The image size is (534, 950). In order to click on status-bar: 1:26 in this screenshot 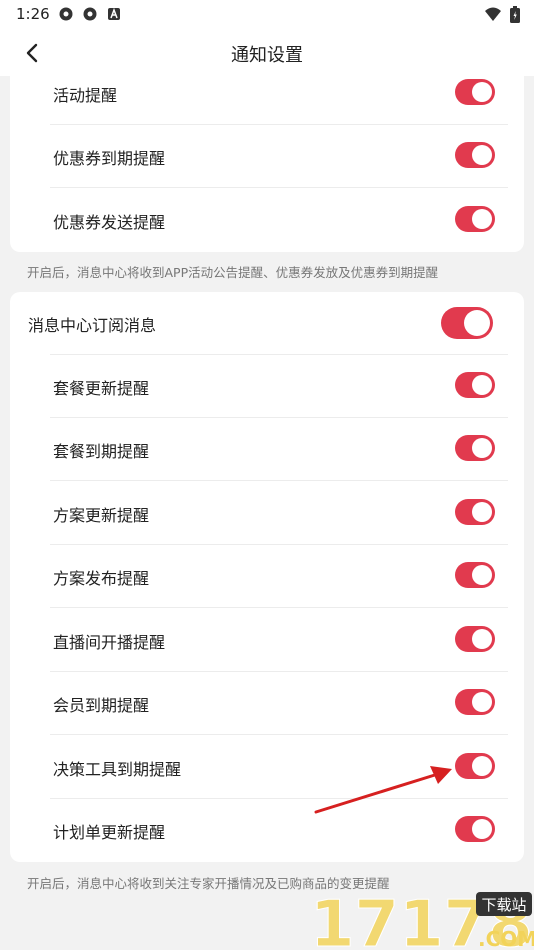, I will do `click(267, 14)`.